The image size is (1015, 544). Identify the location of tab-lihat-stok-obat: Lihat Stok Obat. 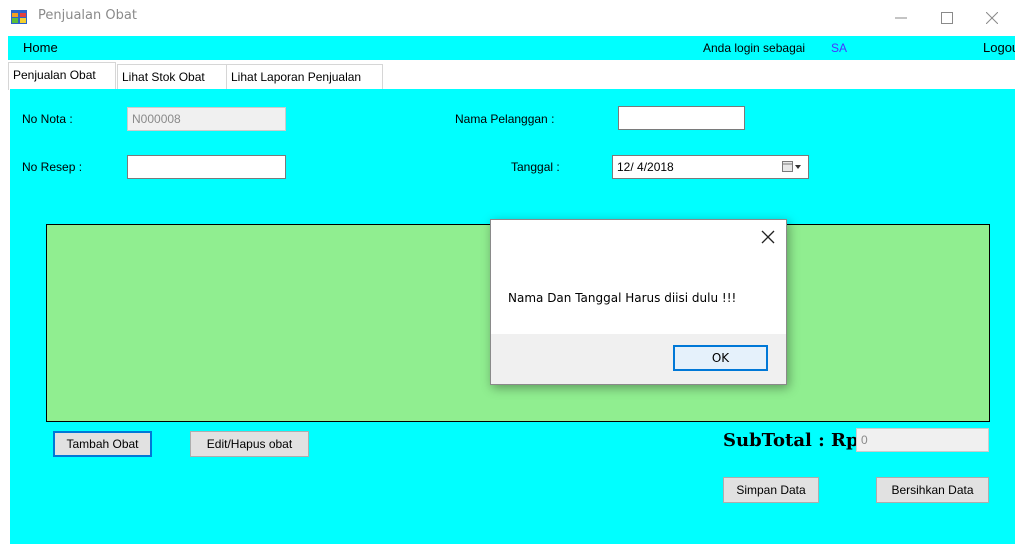
(172, 76).